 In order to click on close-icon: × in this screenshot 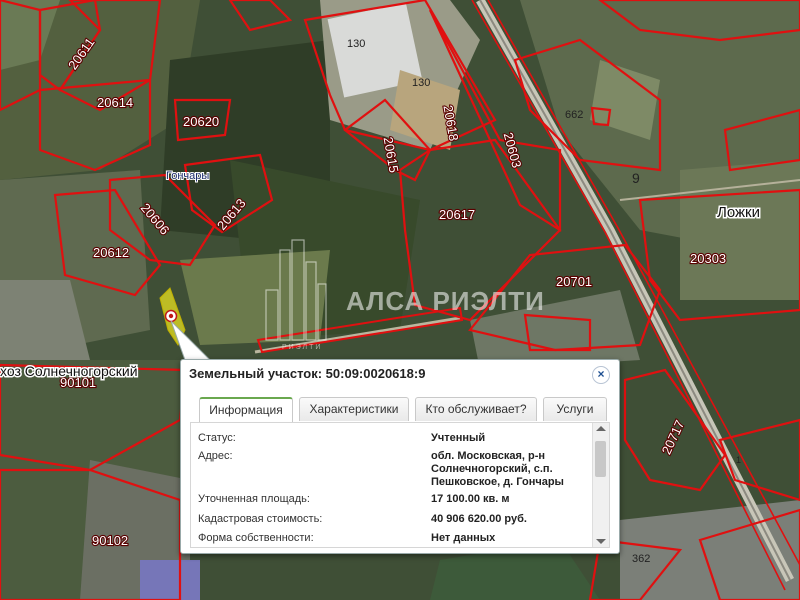, I will do `click(601, 374)`.